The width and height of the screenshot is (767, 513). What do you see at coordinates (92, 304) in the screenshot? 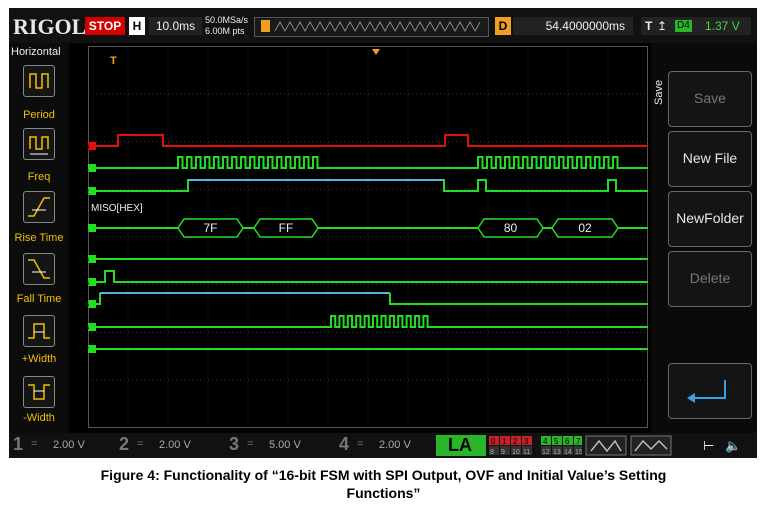
I see `d5-tag-bg` at bounding box center [92, 304].